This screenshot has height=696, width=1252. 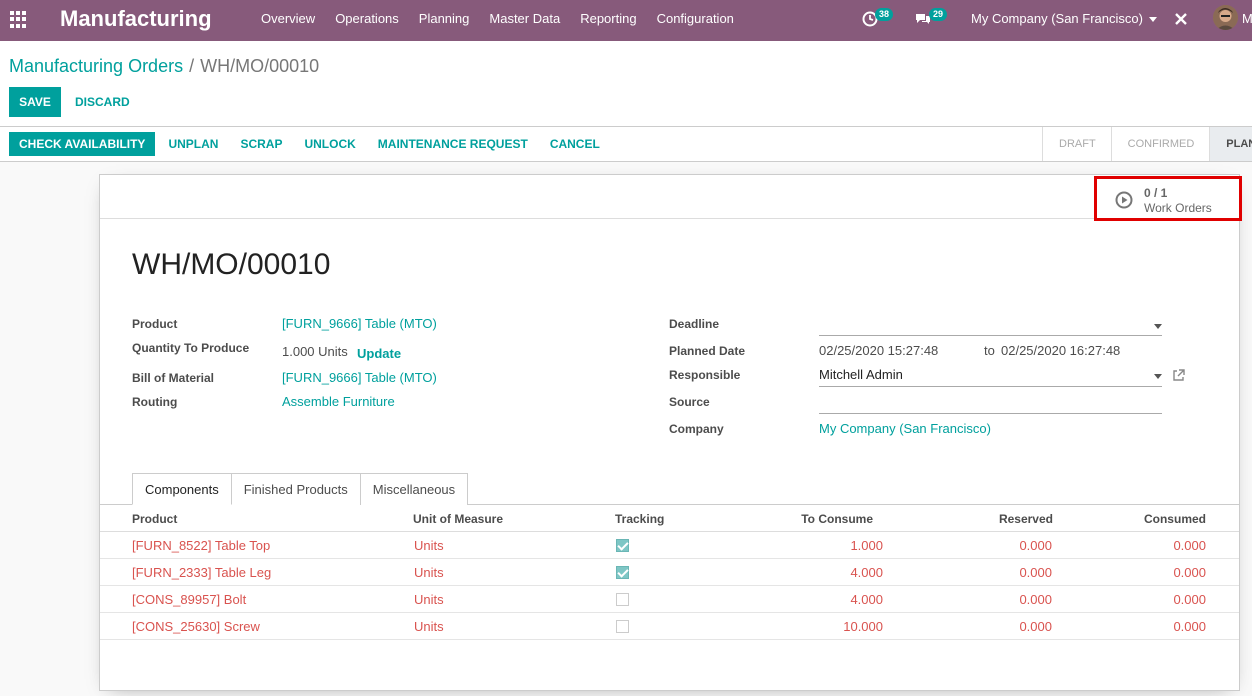 What do you see at coordinates (315, 351) in the screenshot?
I see `quantity-field: 1.000 Units` at bounding box center [315, 351].